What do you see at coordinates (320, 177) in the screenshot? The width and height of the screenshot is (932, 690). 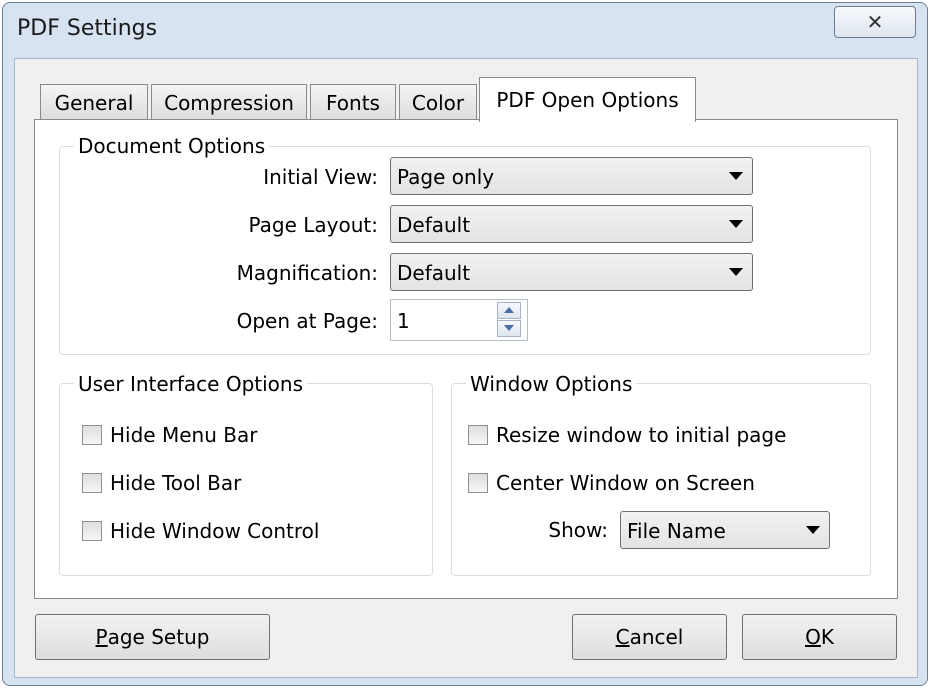 I see `initial-view-label: Initial View:` at bounding box center [320, 177].